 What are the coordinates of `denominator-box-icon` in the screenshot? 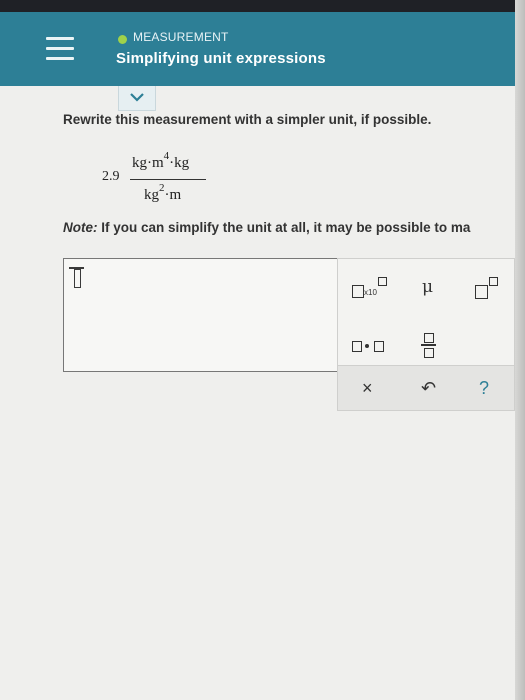 It's located at (429, 353).